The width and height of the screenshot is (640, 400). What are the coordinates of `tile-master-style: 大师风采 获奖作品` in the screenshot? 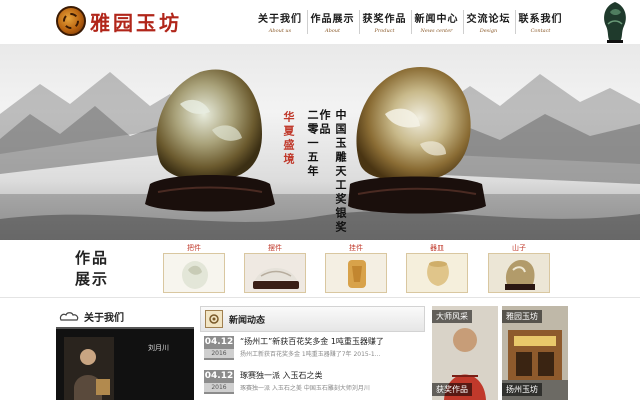 It's located at (465, 353).